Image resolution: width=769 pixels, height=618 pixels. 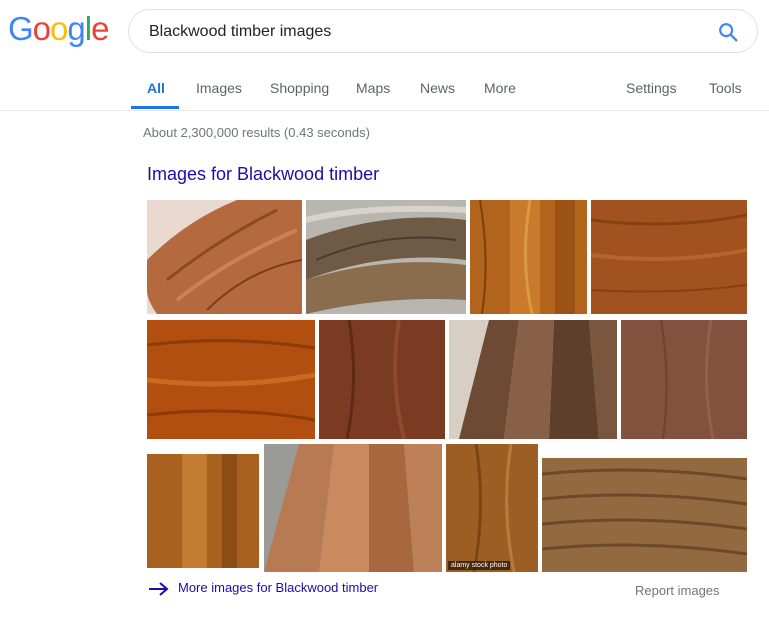 I want to click on more-images-label: More images for Blackwood timber, so click(x=278, y=587).